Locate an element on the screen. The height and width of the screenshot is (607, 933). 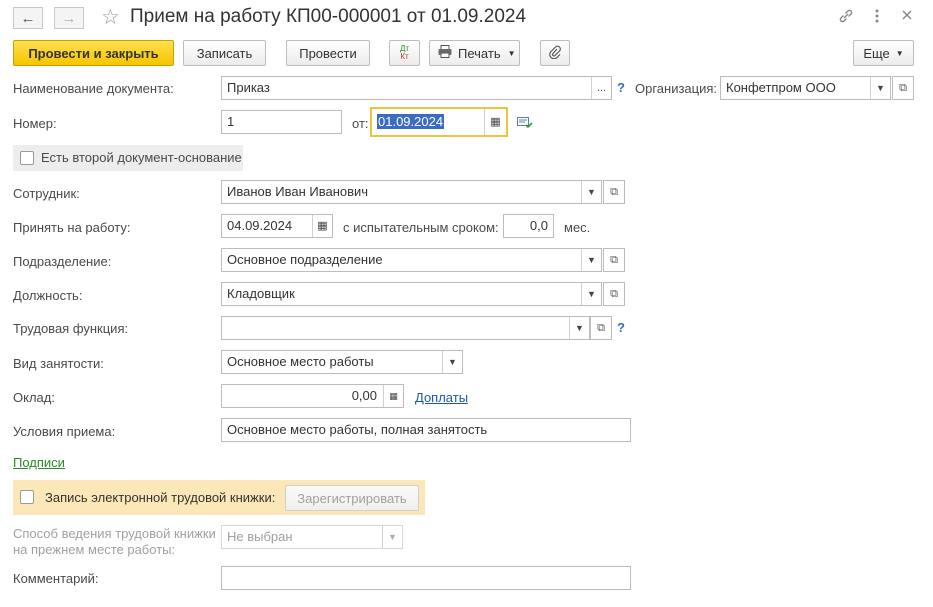
number-label: Номер: is located at coordinates (35, 123).